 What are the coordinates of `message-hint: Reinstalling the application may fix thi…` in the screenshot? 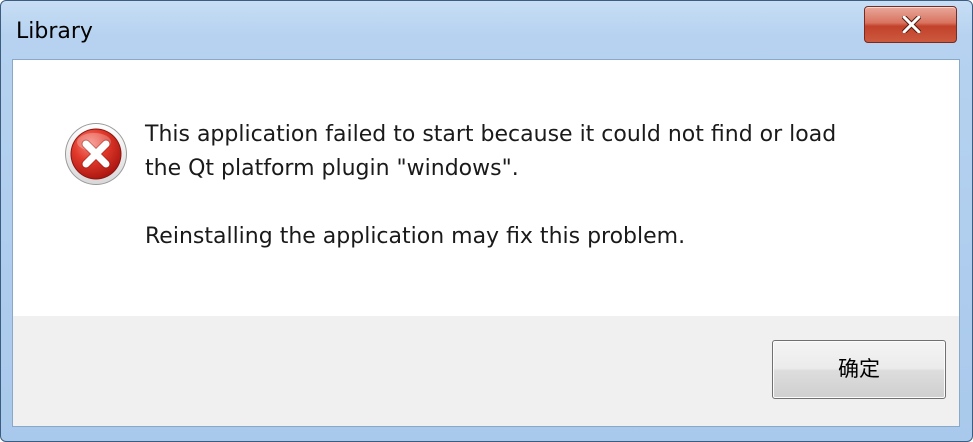 It's located at (415, 236).